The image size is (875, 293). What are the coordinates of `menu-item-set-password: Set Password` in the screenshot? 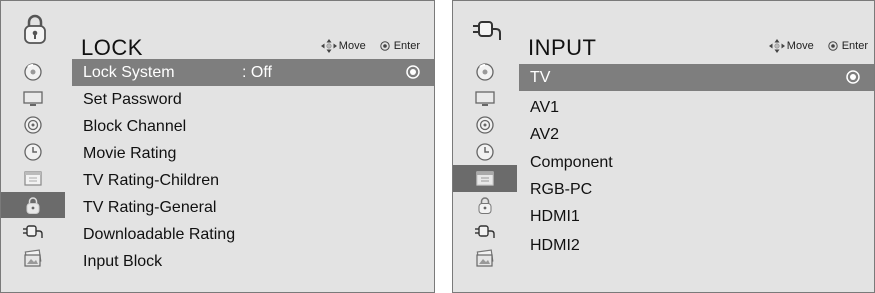 It's located at (253, 99).